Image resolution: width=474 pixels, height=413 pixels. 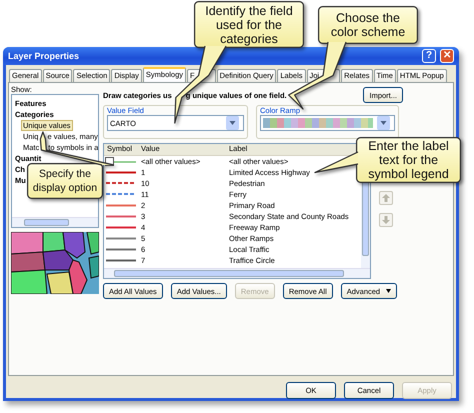 I want to click on line-symbol-icon, so click(x=120, y=161).